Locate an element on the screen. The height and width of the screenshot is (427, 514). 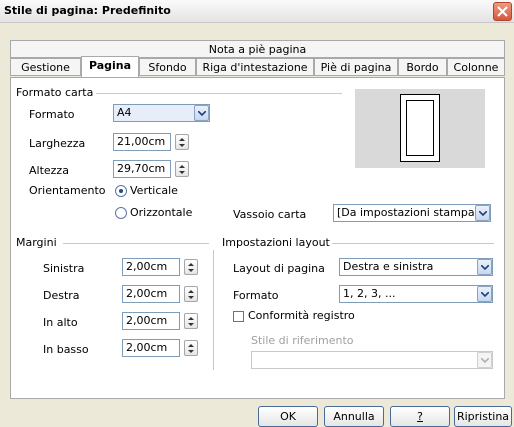
alto-label: In alto is located at coordinates (60, 322).